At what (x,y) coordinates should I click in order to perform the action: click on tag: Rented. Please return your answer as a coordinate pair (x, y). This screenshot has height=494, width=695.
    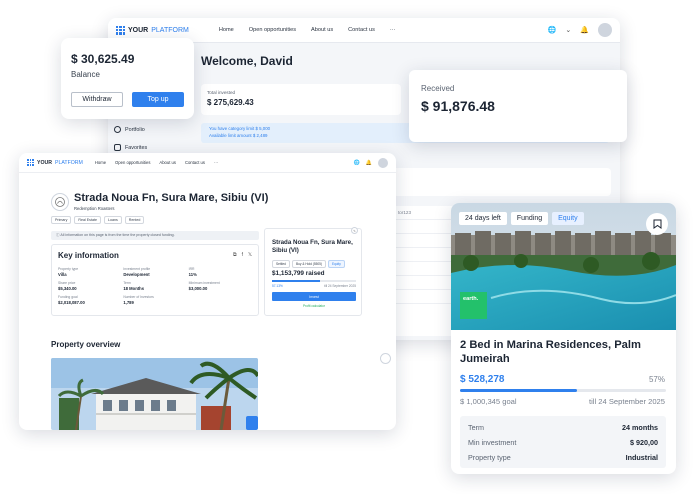
    Looking at the image, I should click on (134, 220).